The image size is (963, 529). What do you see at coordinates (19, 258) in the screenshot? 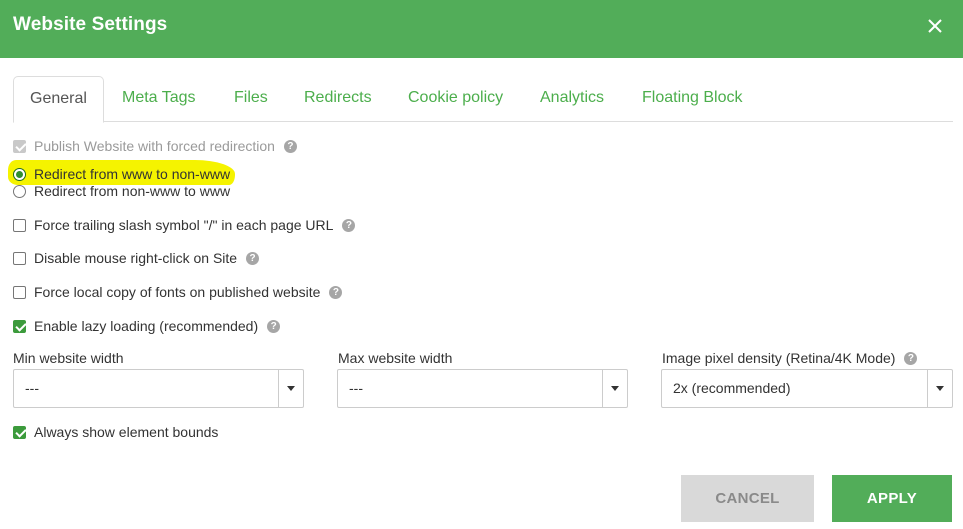
I see `disable-right-click-checkbox` at bounding box center [19, 258].